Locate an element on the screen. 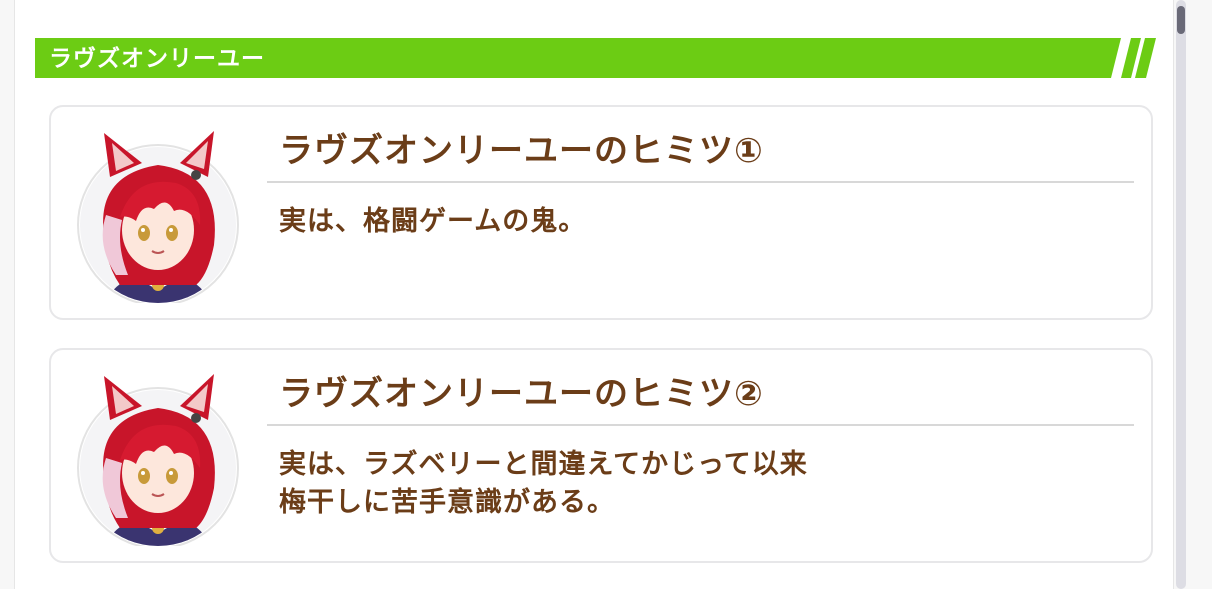 The width and height of the screenshot is (1212, 589). secret-title: ラヴズオンリーユーのヒミツ② is located at coordinates (521, 394).